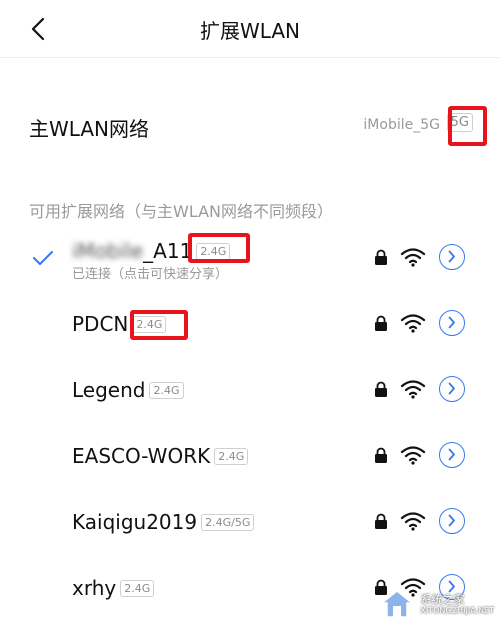 This screenshot has width=500, height=623. Describe the element at coordinates (108, 251) in the screenshot. I see `network-name-hidden: iMobile` at that location.